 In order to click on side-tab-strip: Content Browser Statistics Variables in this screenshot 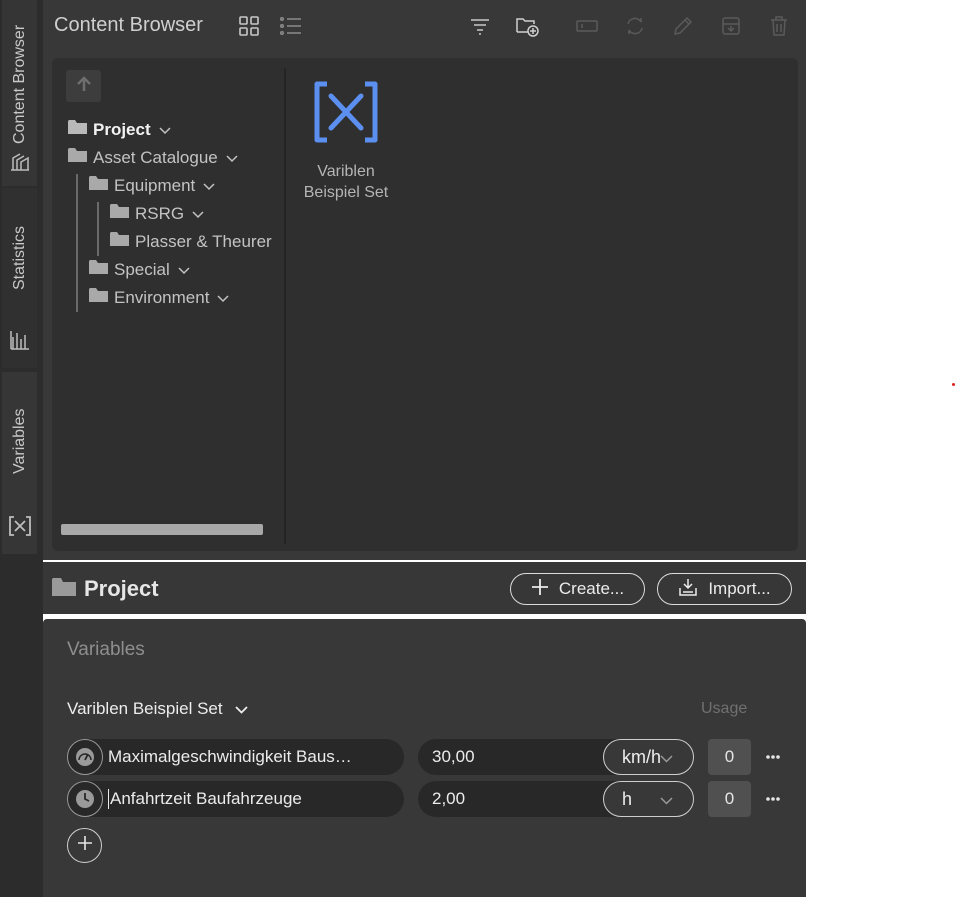, I will do `click(21, 448)`.